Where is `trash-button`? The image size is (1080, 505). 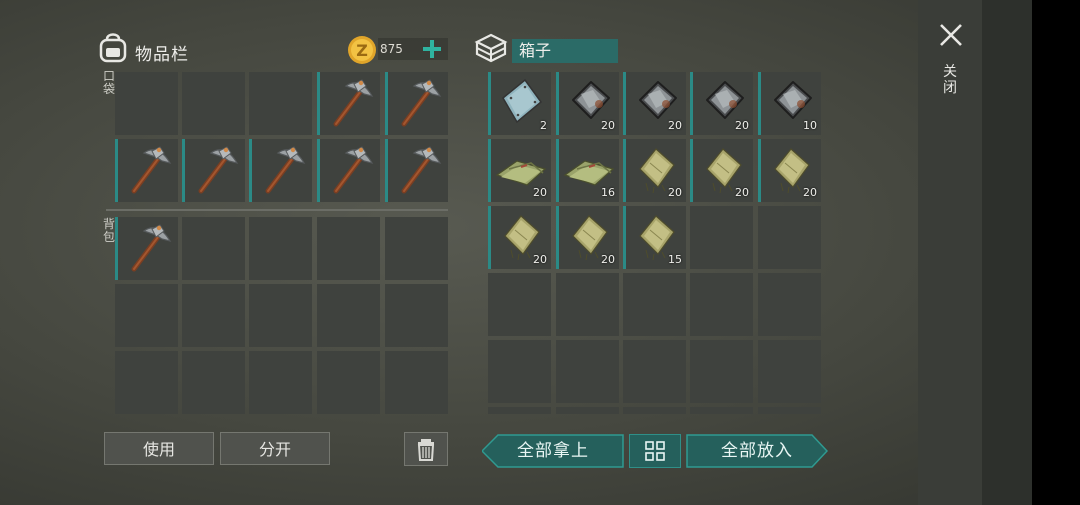 trash-button is located at coordinates (426, 449).